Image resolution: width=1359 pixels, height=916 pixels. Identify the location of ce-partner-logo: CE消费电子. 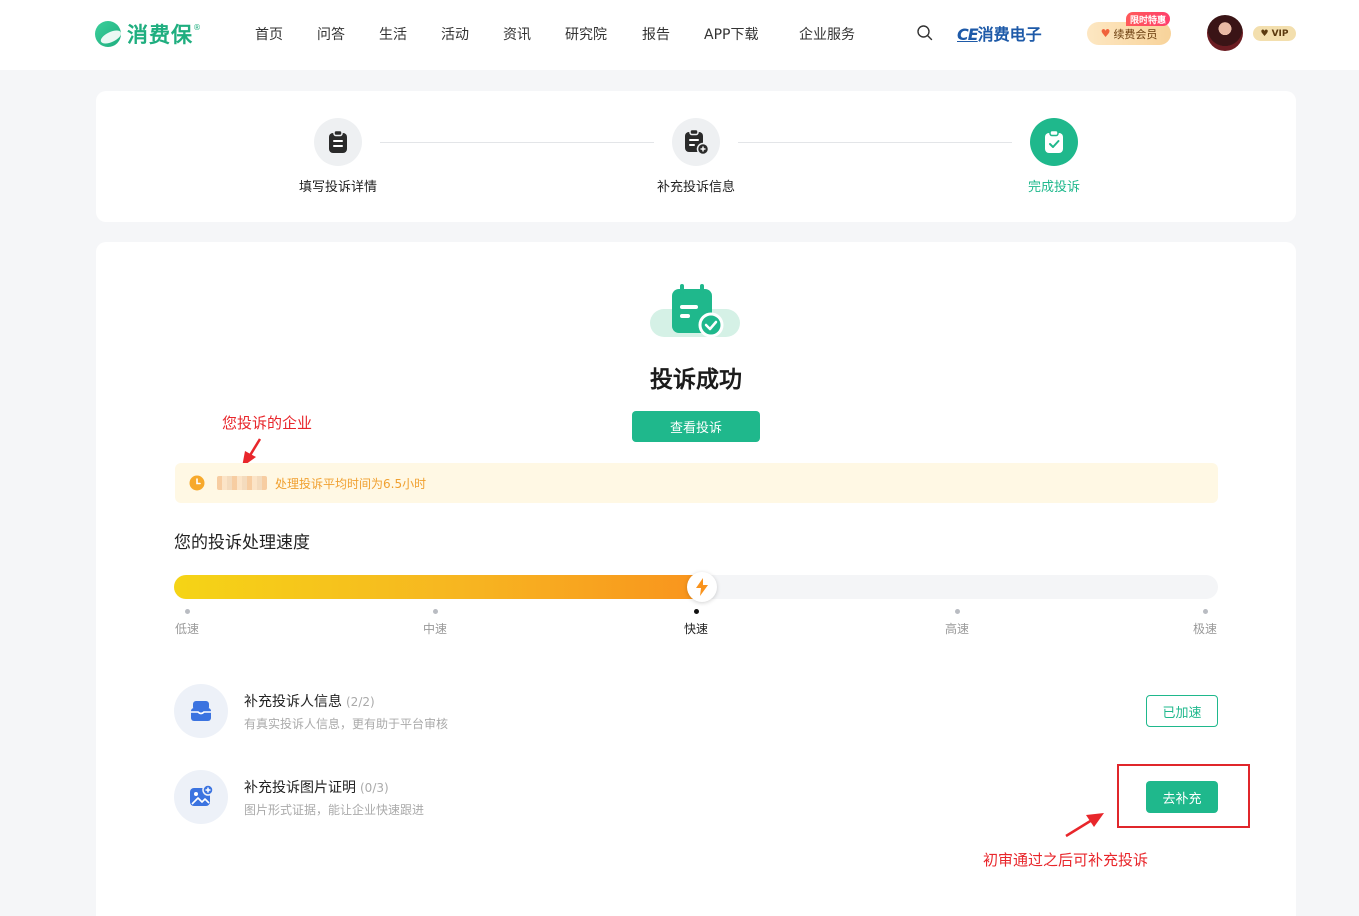
(999, 33).